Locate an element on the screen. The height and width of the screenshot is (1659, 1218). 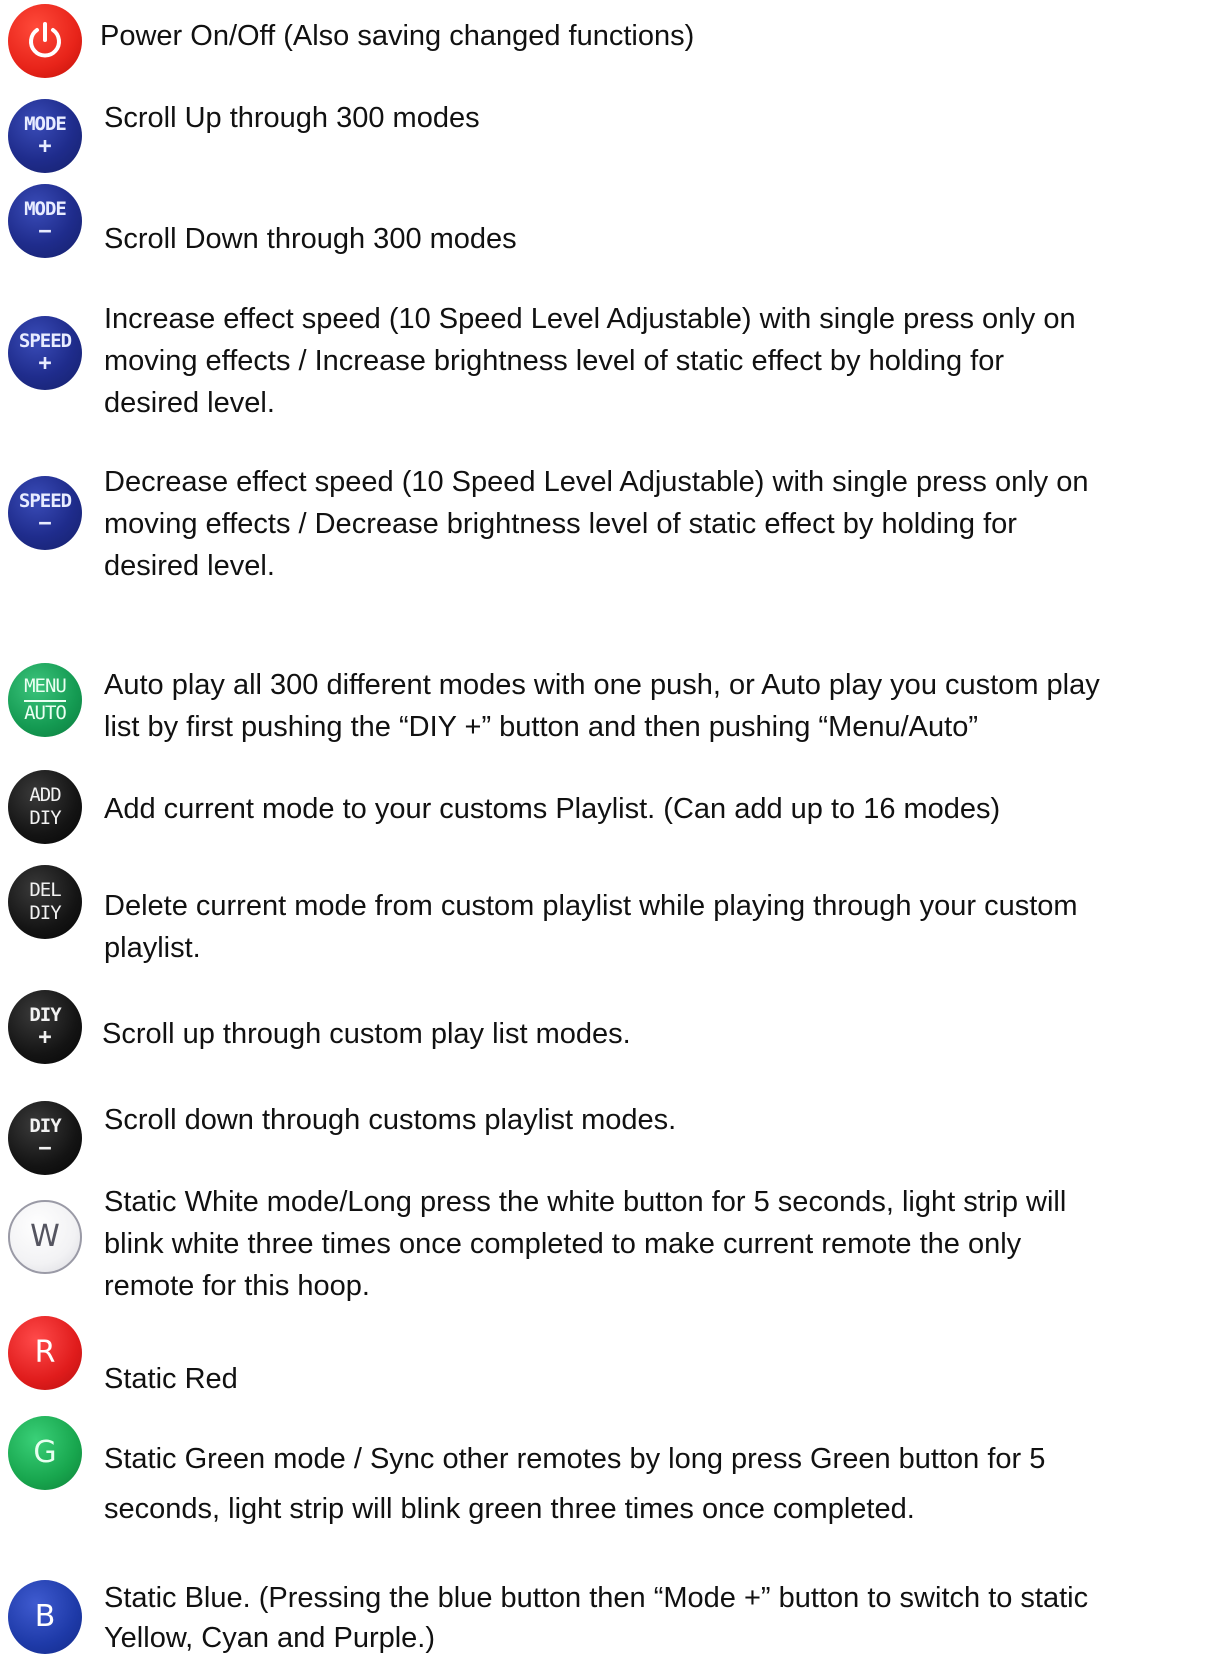
red-button-icon: R is located at coordinates (45, 1353).